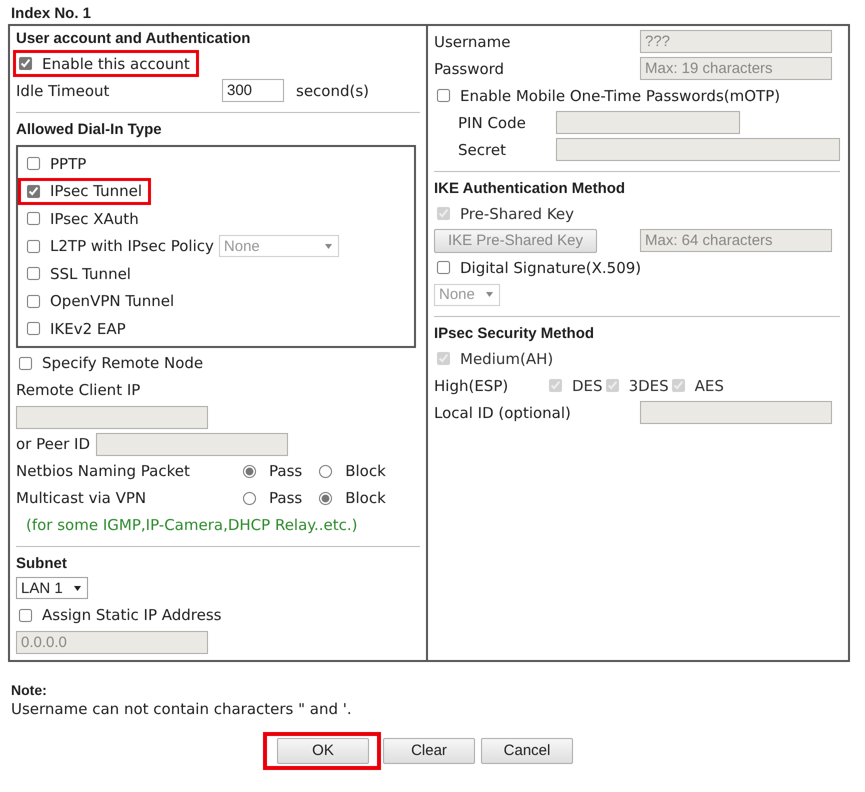 The height and width of the screenshot is (792, 865). What do you see at coordinates (29, 690) in the screenshot?
I see `note-heading: Note:` at bounding box center [29, 690].